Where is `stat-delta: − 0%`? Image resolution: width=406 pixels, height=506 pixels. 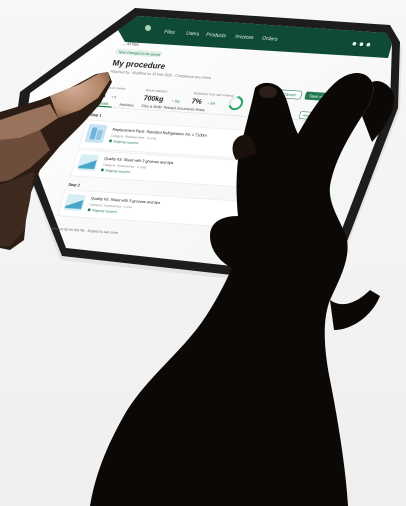 stat-delta: − 0% is located at coordinates (211, 103).